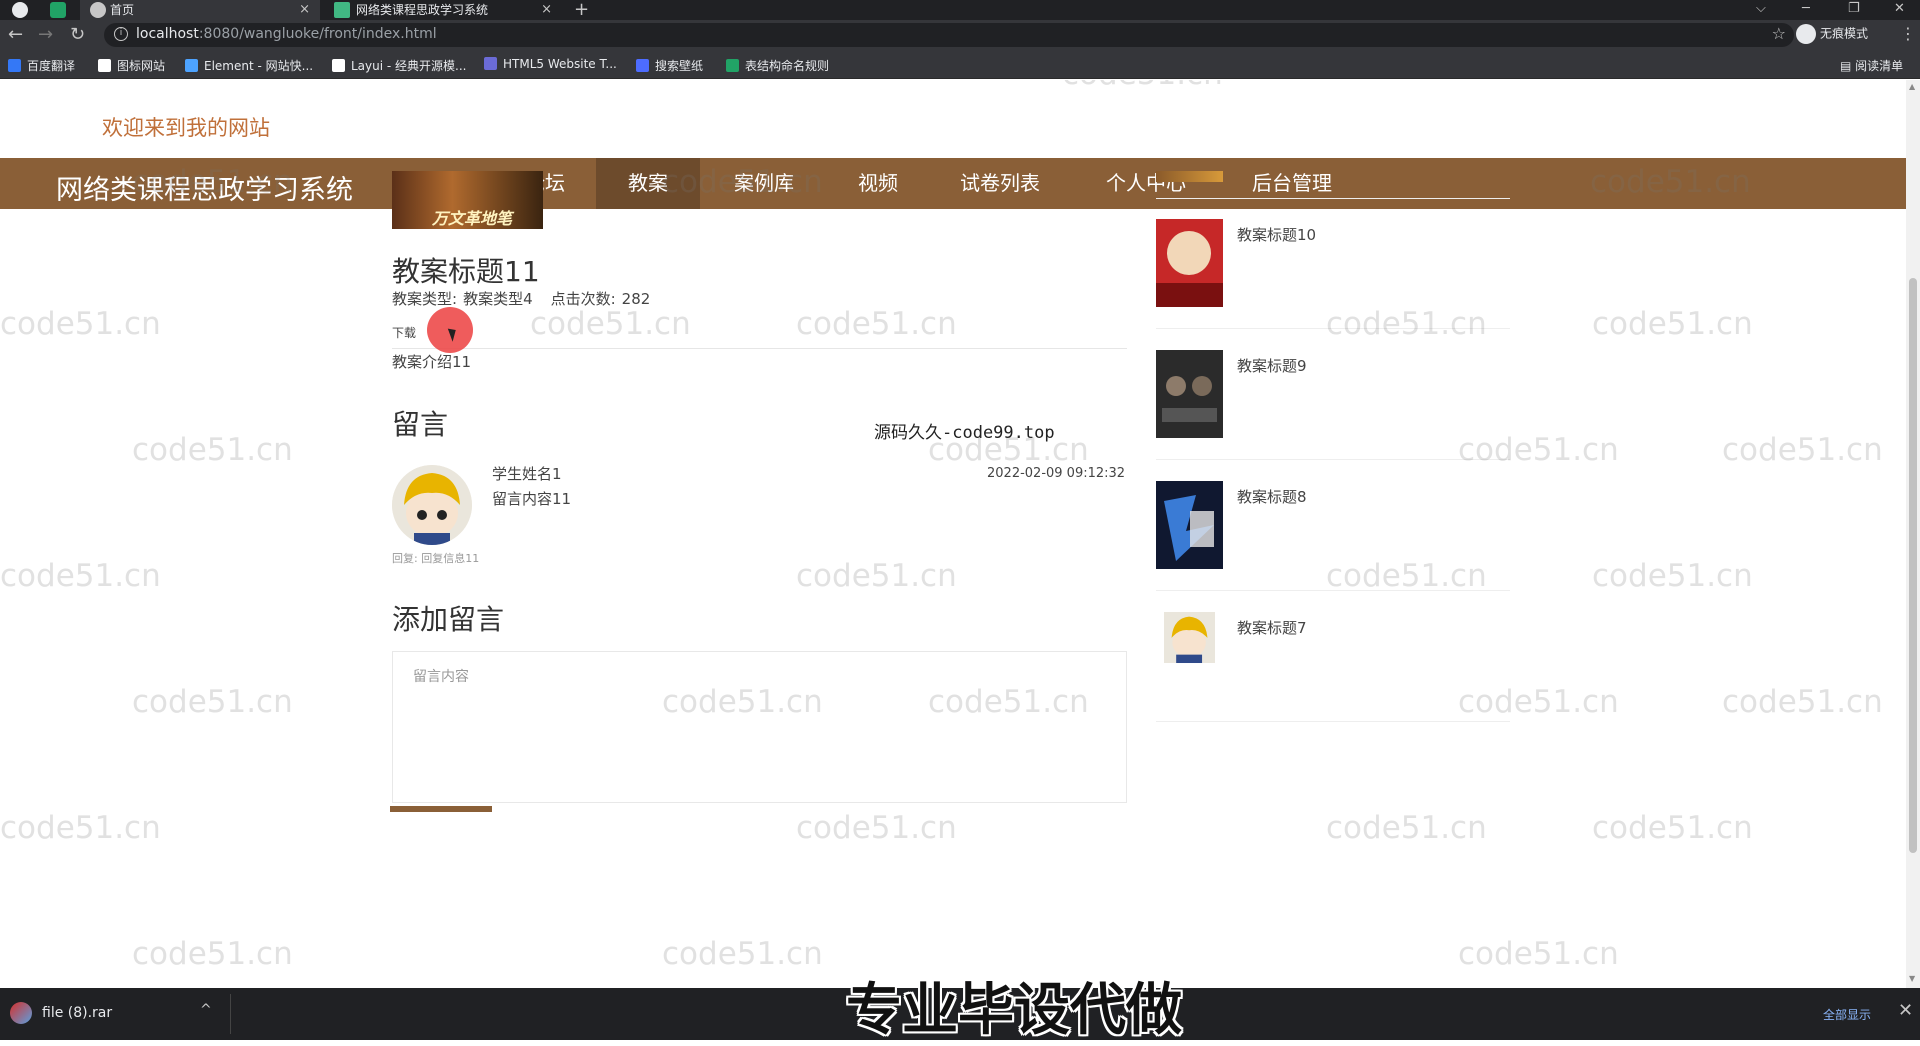 Image resolution: width=1920 pixels, height=1046 pixels. I want to click on bookmark-item: 图标网站, so click(131, 65).